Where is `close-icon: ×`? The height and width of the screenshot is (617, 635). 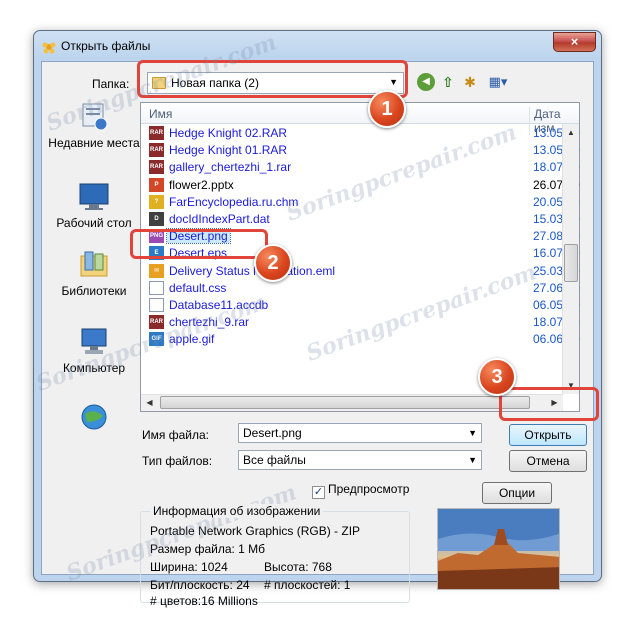 close-icon: × is located at coordinates (574, 41).